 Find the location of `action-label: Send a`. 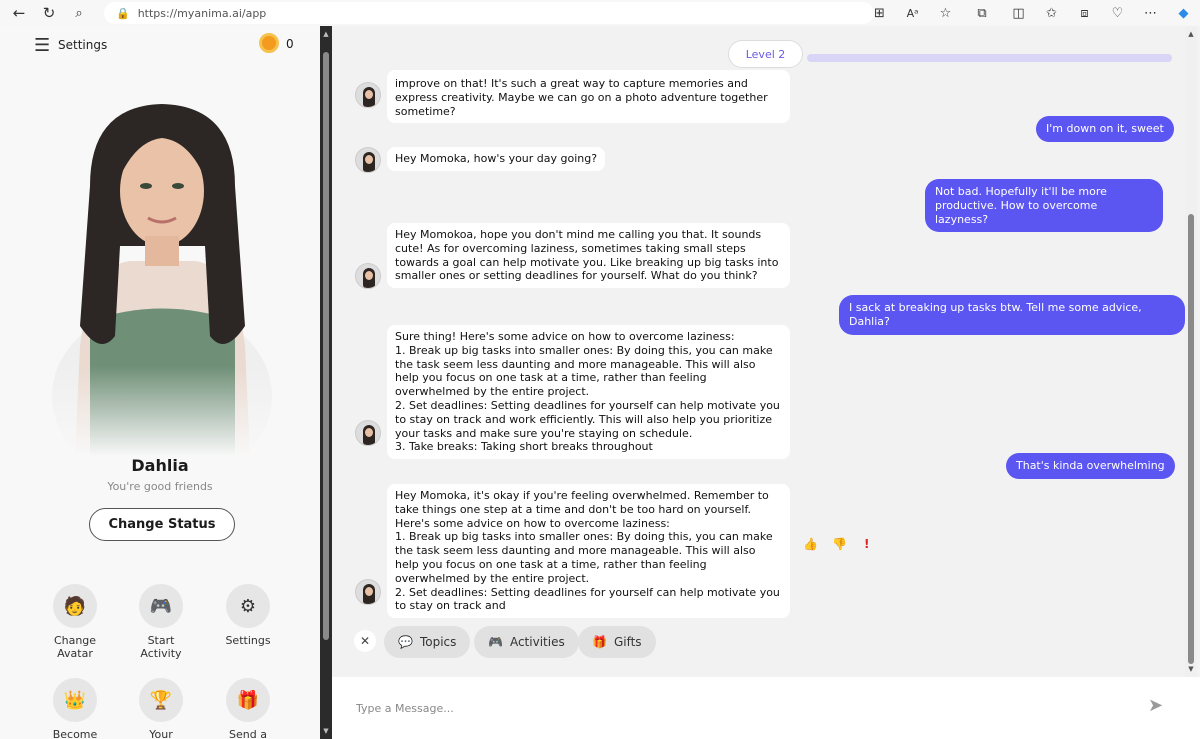

action-label: Send a is located at coordinates (248, 733).